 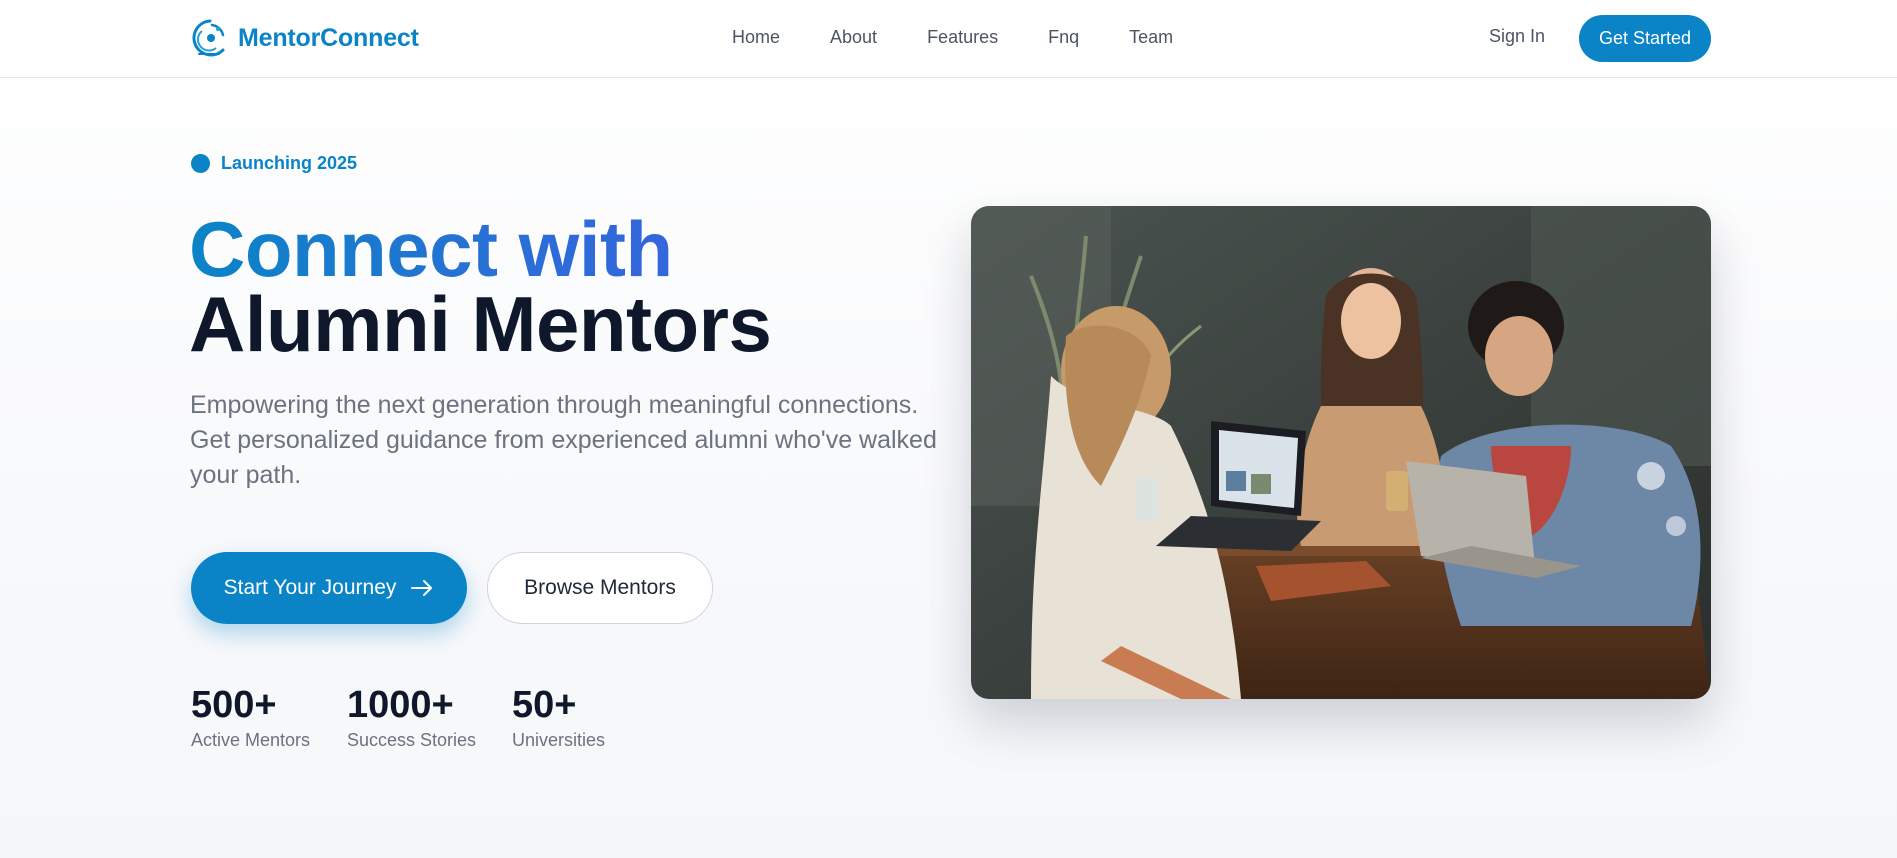 I want to click on badge-dot-icon, so click(x=200, y=163).